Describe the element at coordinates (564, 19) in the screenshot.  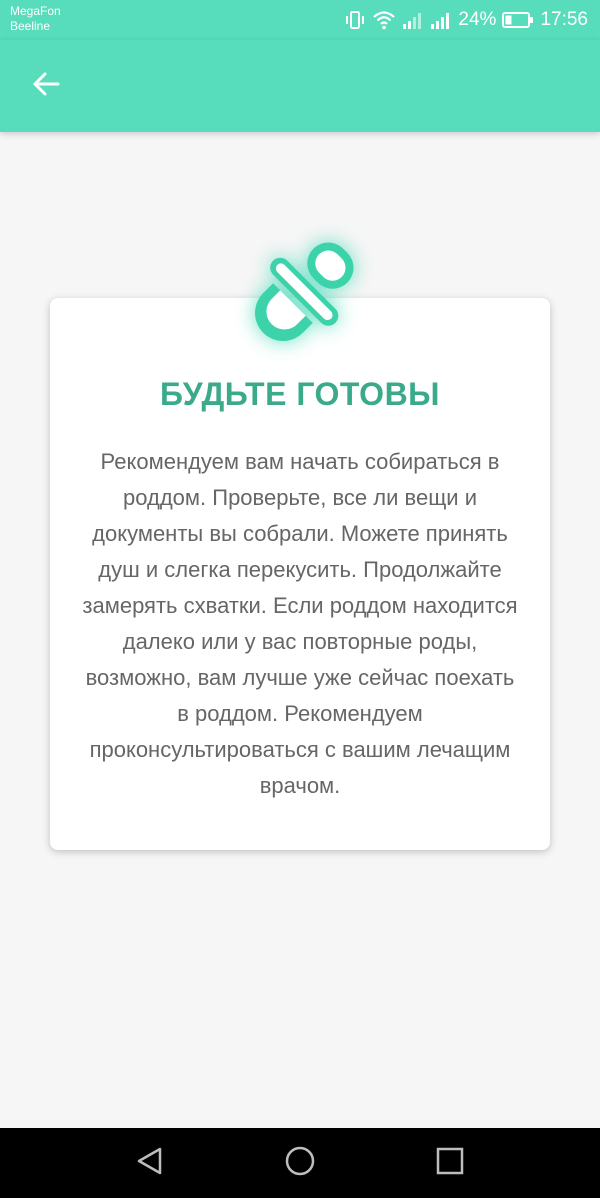
I see `clock: 17:56` at that location.